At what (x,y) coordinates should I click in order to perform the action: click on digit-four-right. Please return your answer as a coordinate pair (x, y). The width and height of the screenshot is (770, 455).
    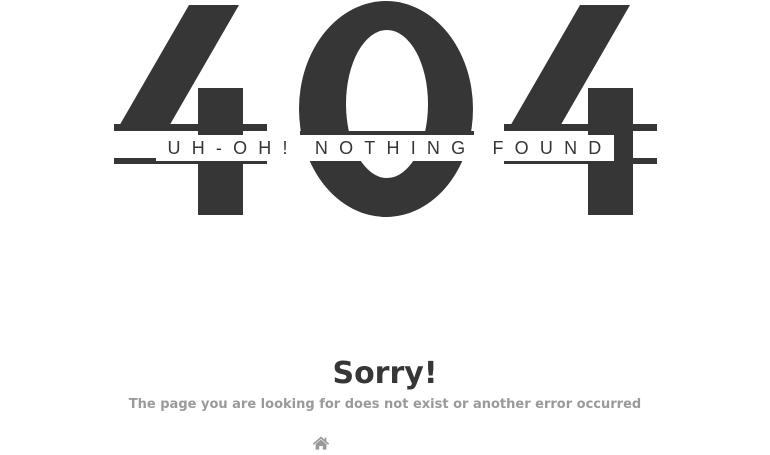
    Looking at the image, I should click on (580, 110).